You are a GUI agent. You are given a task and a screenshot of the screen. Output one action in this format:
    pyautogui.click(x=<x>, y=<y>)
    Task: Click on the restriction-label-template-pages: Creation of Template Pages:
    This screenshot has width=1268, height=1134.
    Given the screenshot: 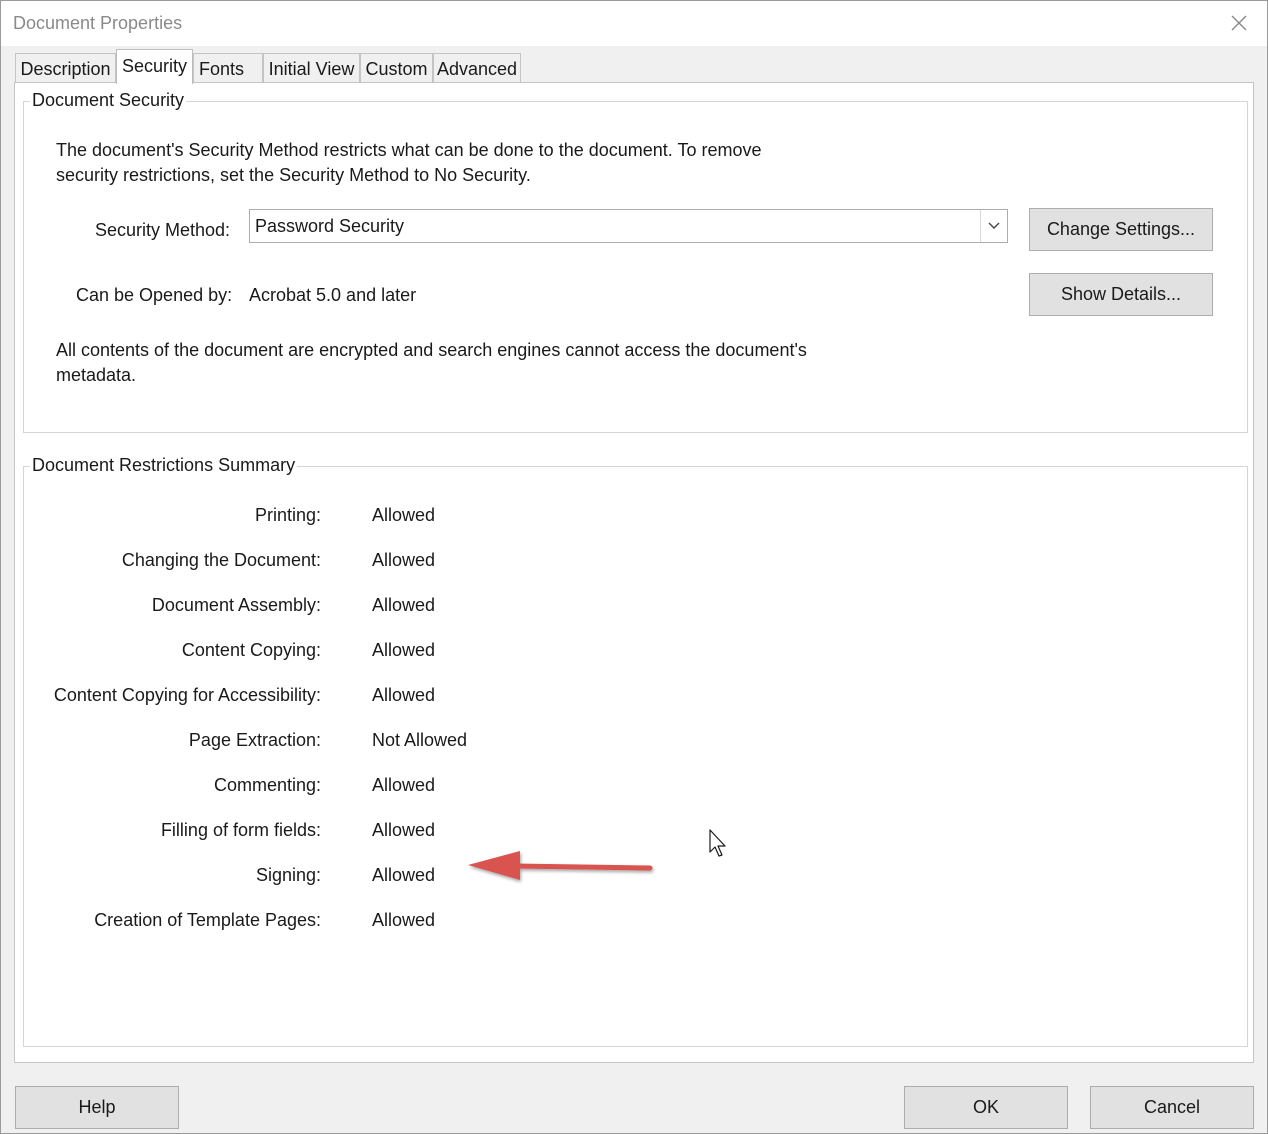 What is the action you would take?
    pyautogui.click(x=207, y=920)
    